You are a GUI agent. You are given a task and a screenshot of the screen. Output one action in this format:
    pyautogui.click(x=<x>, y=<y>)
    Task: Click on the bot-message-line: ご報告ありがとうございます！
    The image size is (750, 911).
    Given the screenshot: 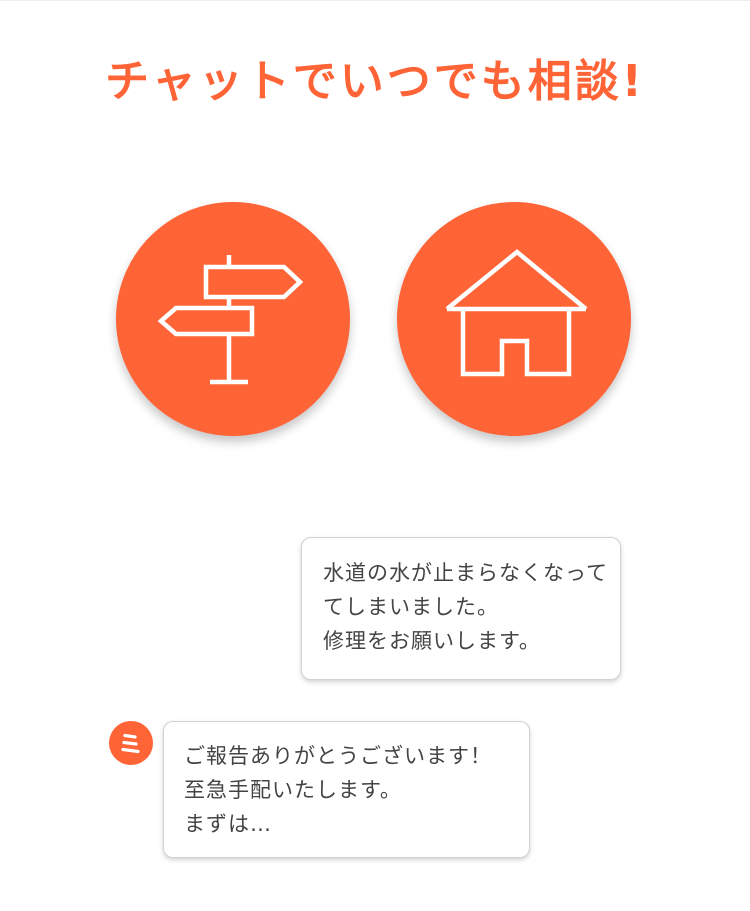 What is the action you would take?
    pyautogui.click(x=338, y=756)
    